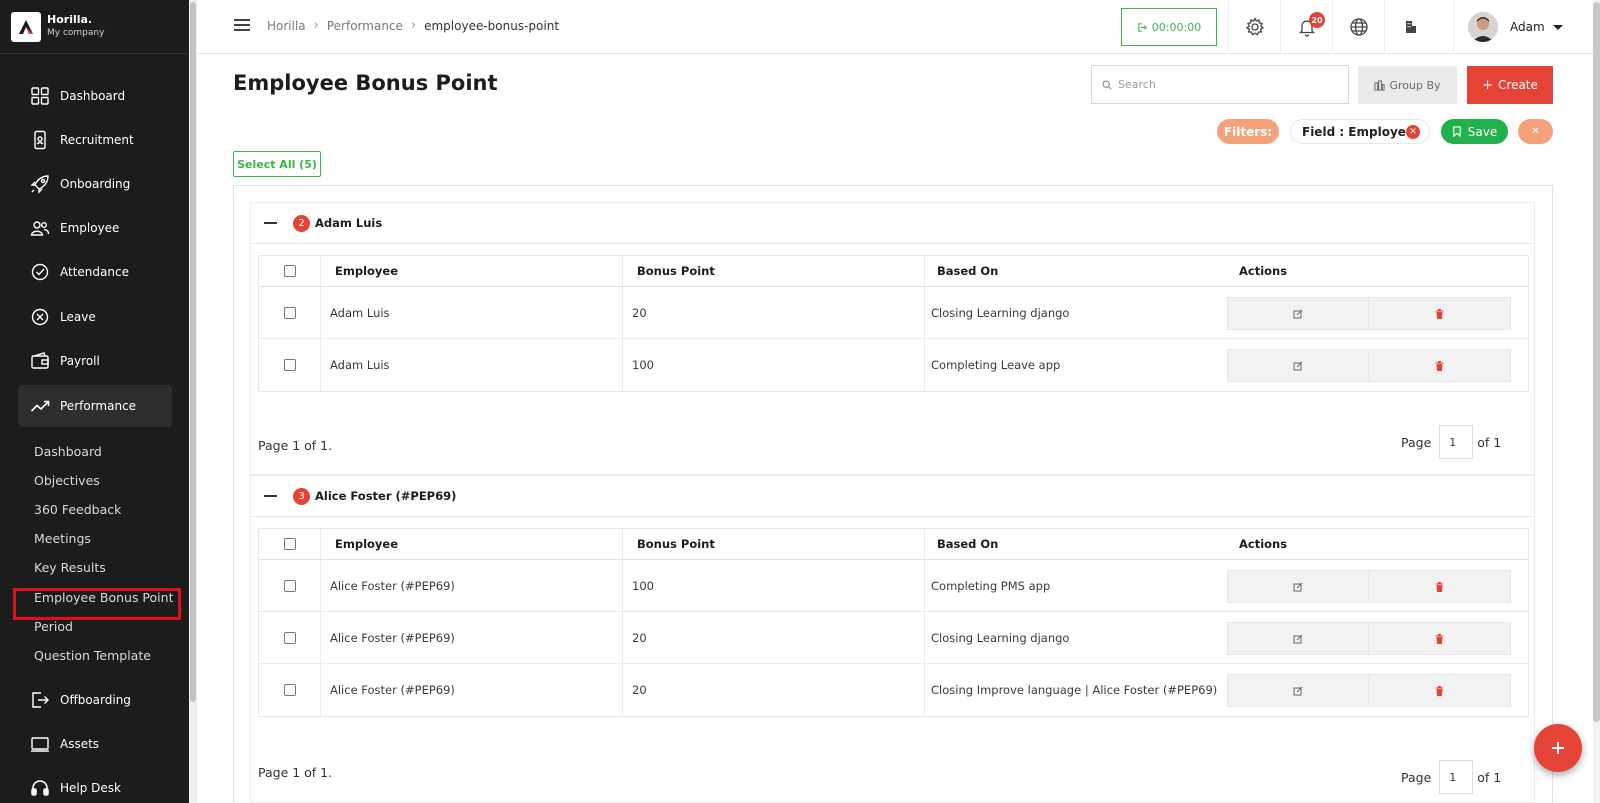 The height and width of the screenshot is (803, 1600). What do you see at coordinates (1407, 85) in the screenshot?
I see `group-by-button: Group By` at bounding box center [1407, 85].